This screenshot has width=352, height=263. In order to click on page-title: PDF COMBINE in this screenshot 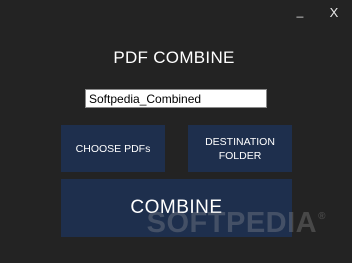, I will do `click(174, 57)`.